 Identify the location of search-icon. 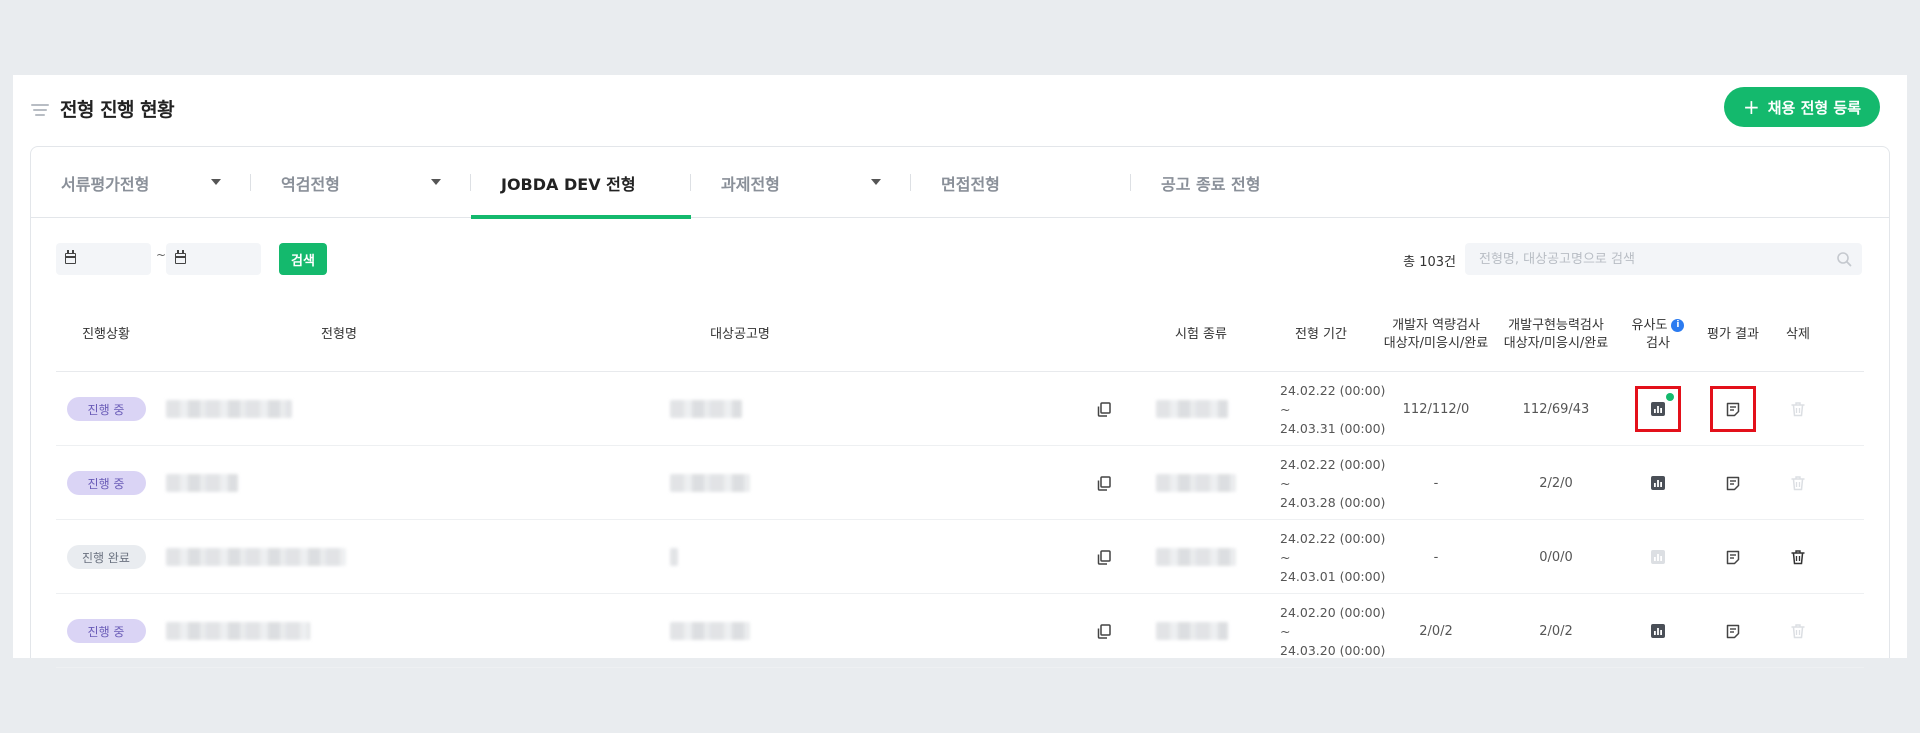
(1844, 259).